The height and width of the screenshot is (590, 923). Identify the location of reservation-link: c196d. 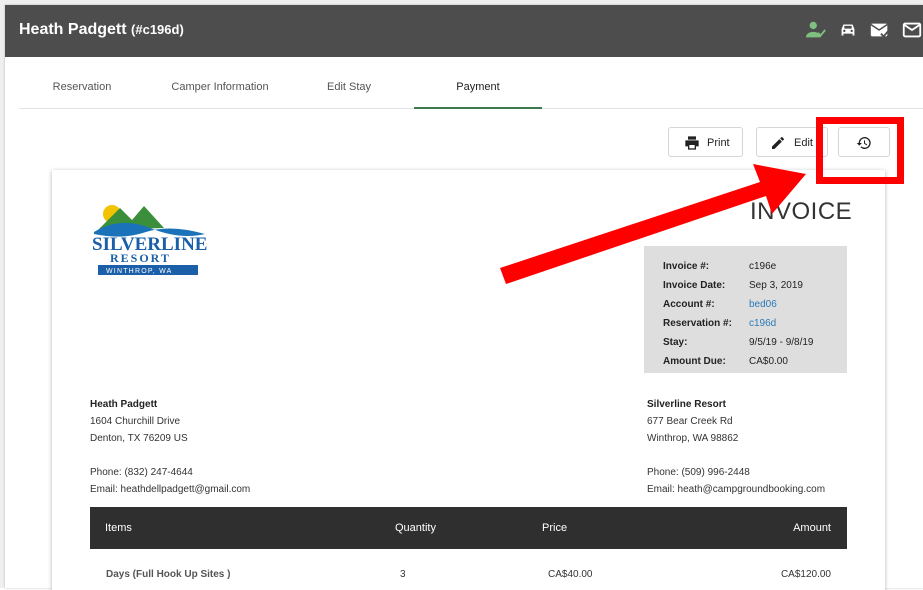
(762, 323).